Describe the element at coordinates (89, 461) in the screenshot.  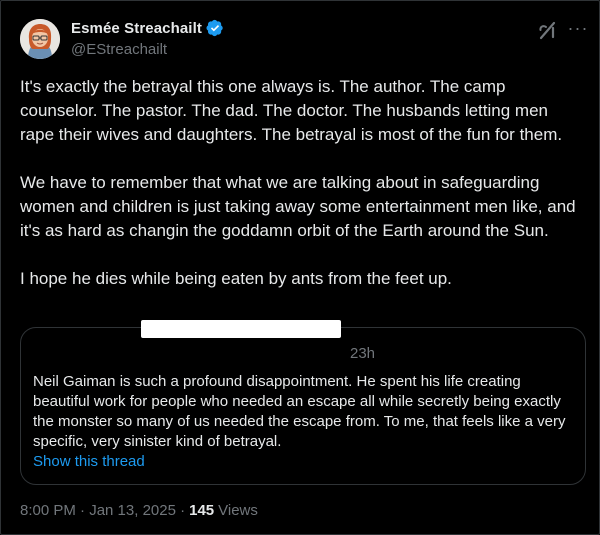
I see `show-thread-link: Show this thread` at that location.